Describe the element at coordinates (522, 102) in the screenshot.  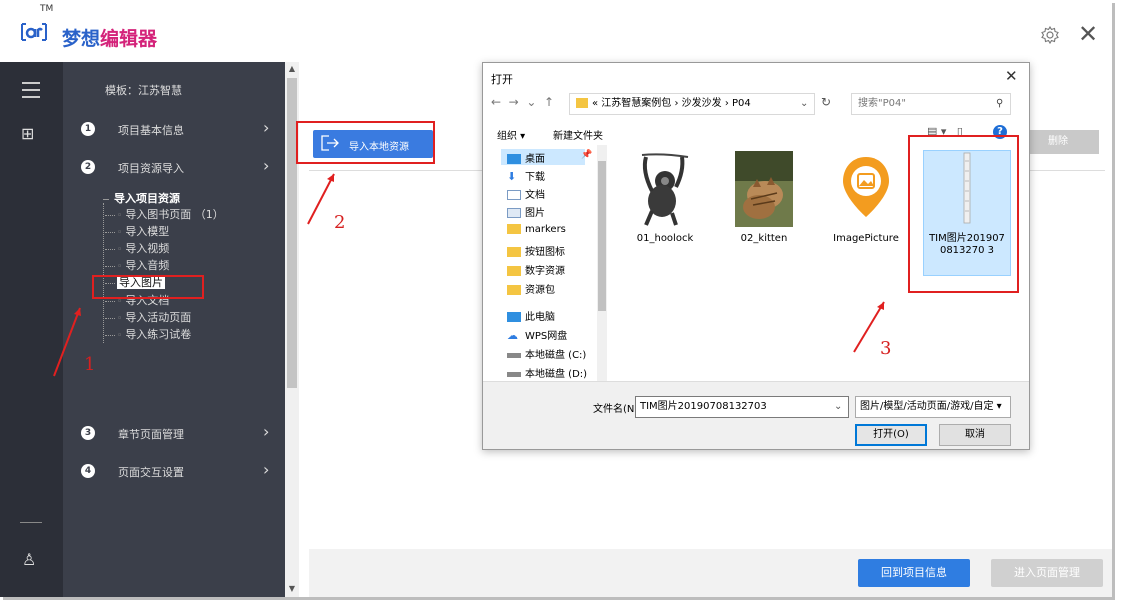
I see `dialog-nav-arrows: ← → ⌄ ↑` at that location.